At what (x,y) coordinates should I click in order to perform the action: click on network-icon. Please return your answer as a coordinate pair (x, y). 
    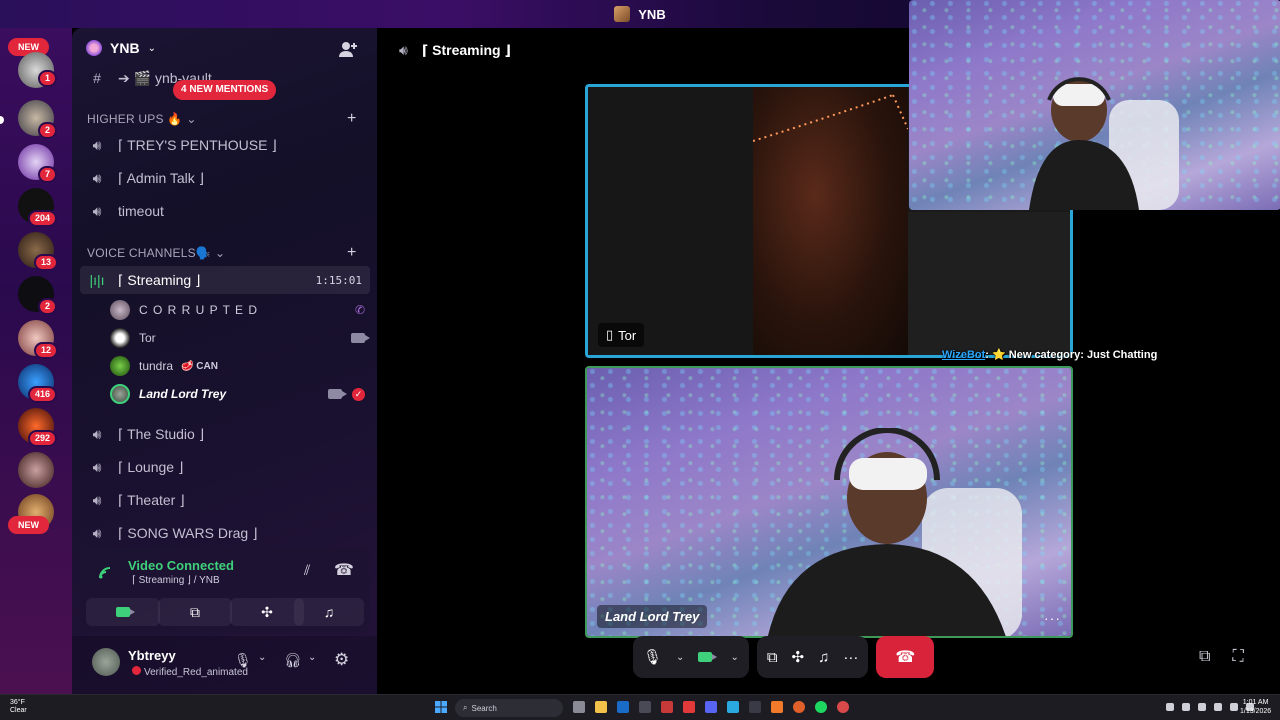
    Looking at the image, I should click on (1186, 707).